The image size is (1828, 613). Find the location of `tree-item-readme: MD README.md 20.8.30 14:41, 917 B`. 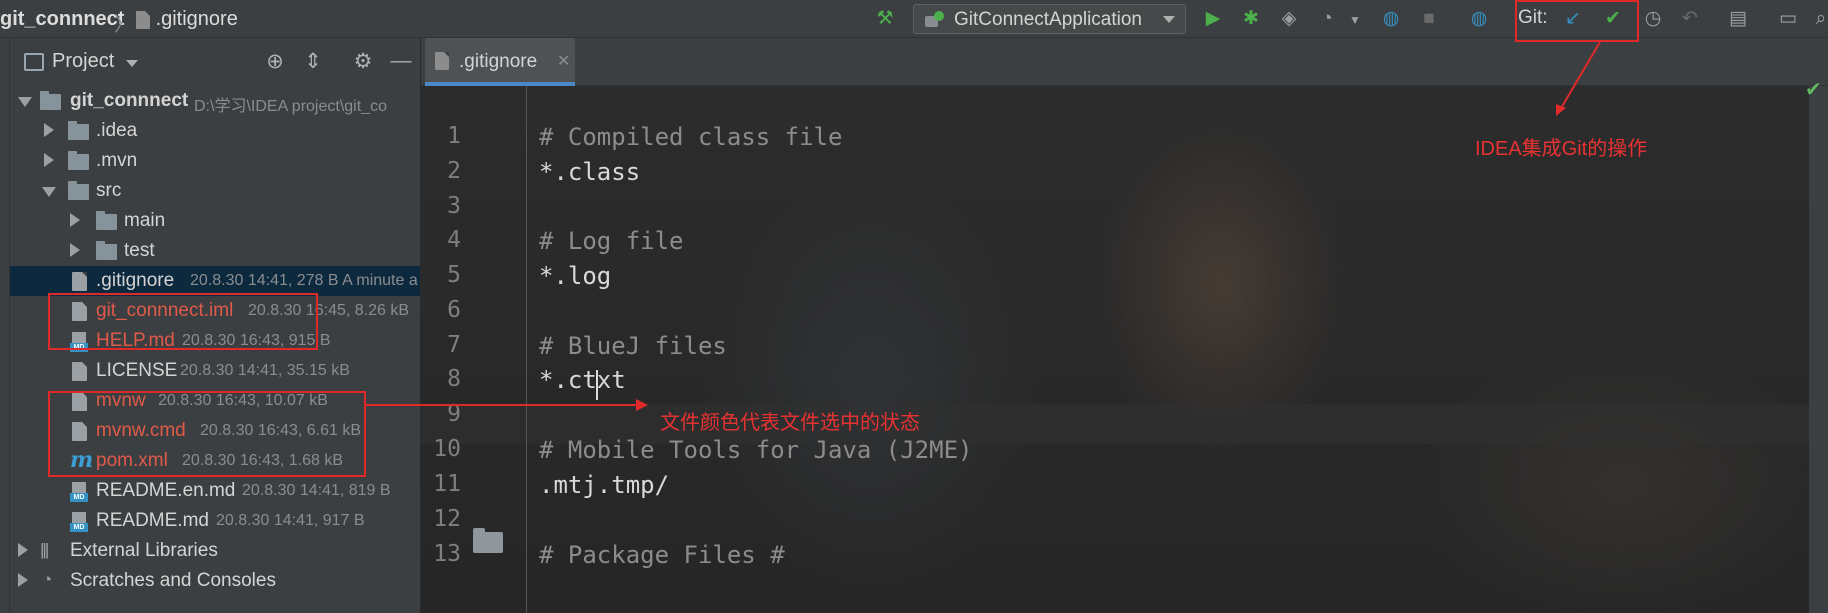

tree-item-readme: MD README.md 20.8.30 14:41, 917 B is located at coordinates (215, 521).